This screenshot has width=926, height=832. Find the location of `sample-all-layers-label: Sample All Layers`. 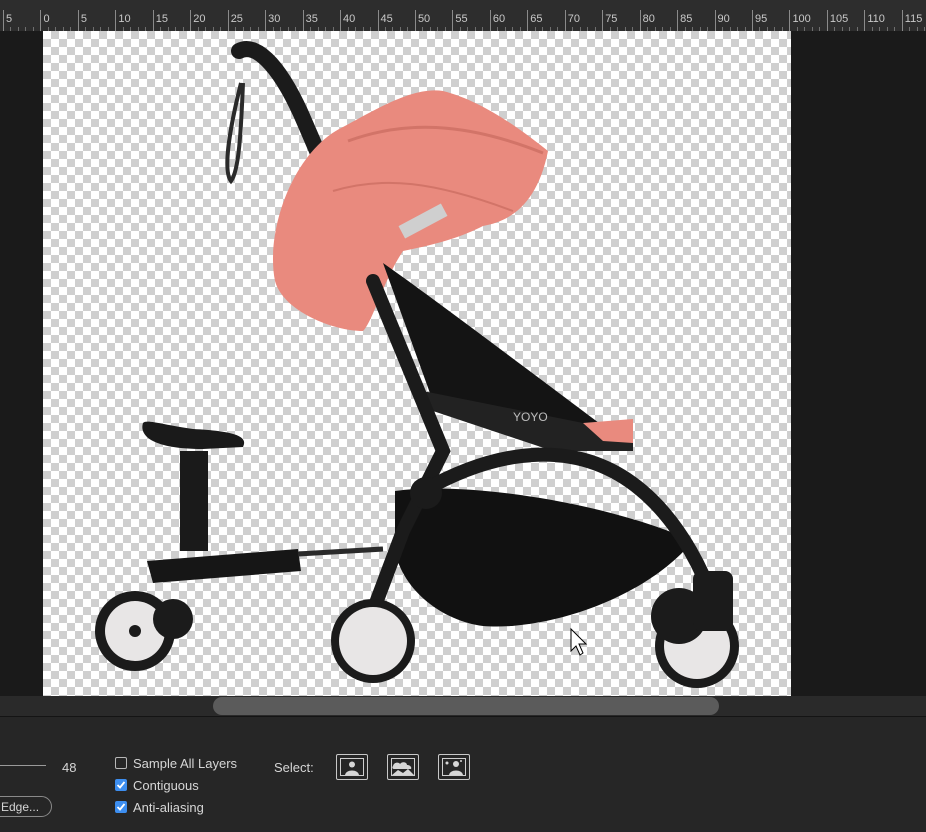

sample-all-layers-label: Sample All Layers is located at coordinates (185, 763).